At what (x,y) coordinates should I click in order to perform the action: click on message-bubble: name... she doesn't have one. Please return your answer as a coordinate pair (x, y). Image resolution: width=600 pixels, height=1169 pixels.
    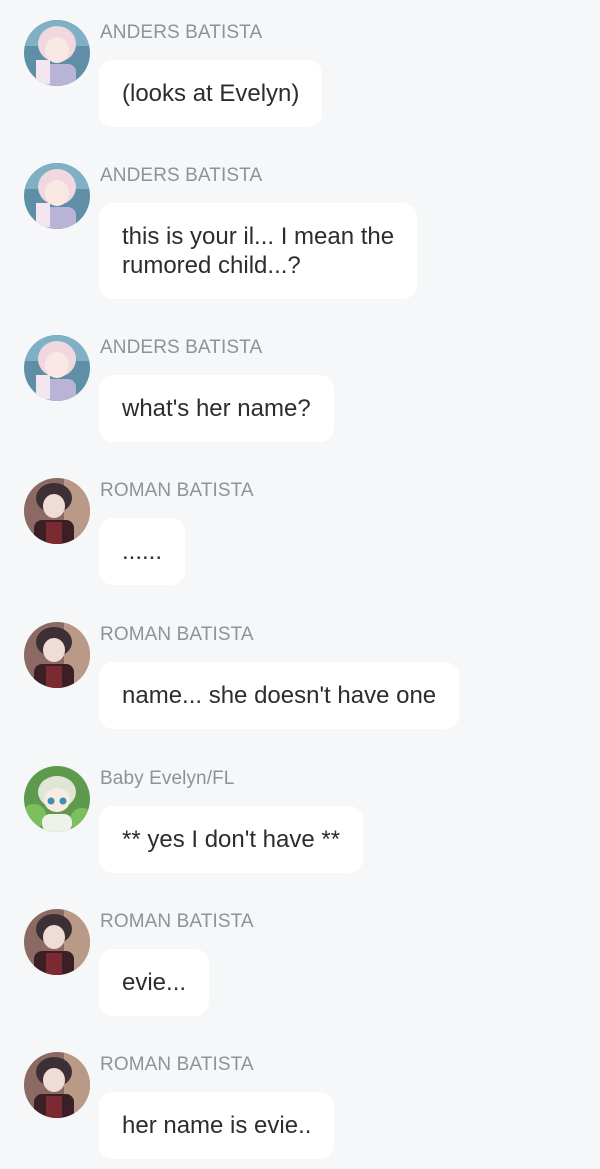
    Looking at the image, I should click on (279, 695).